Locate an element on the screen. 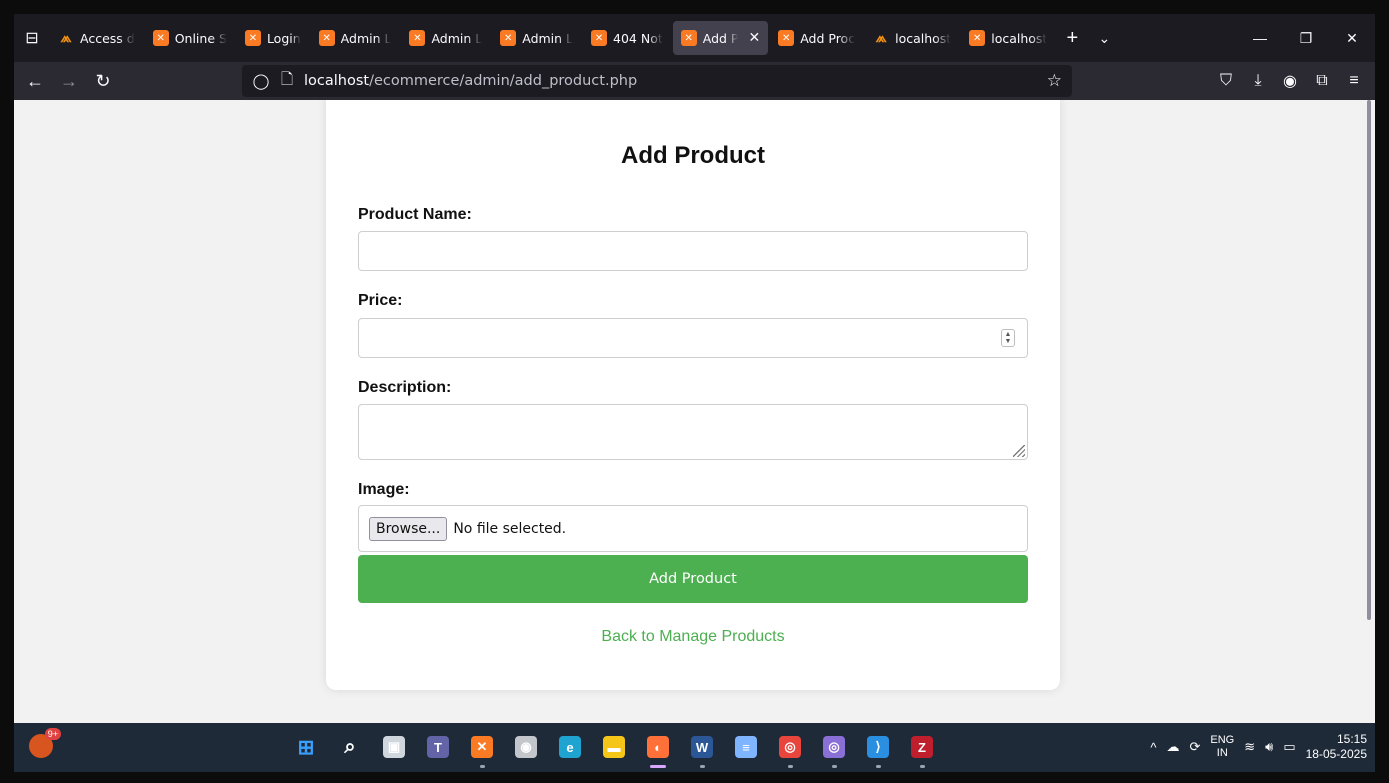 The width and height of the screenshot is (1389, 783). taskbar-app: ✕ is located at coordinates (482, 748).